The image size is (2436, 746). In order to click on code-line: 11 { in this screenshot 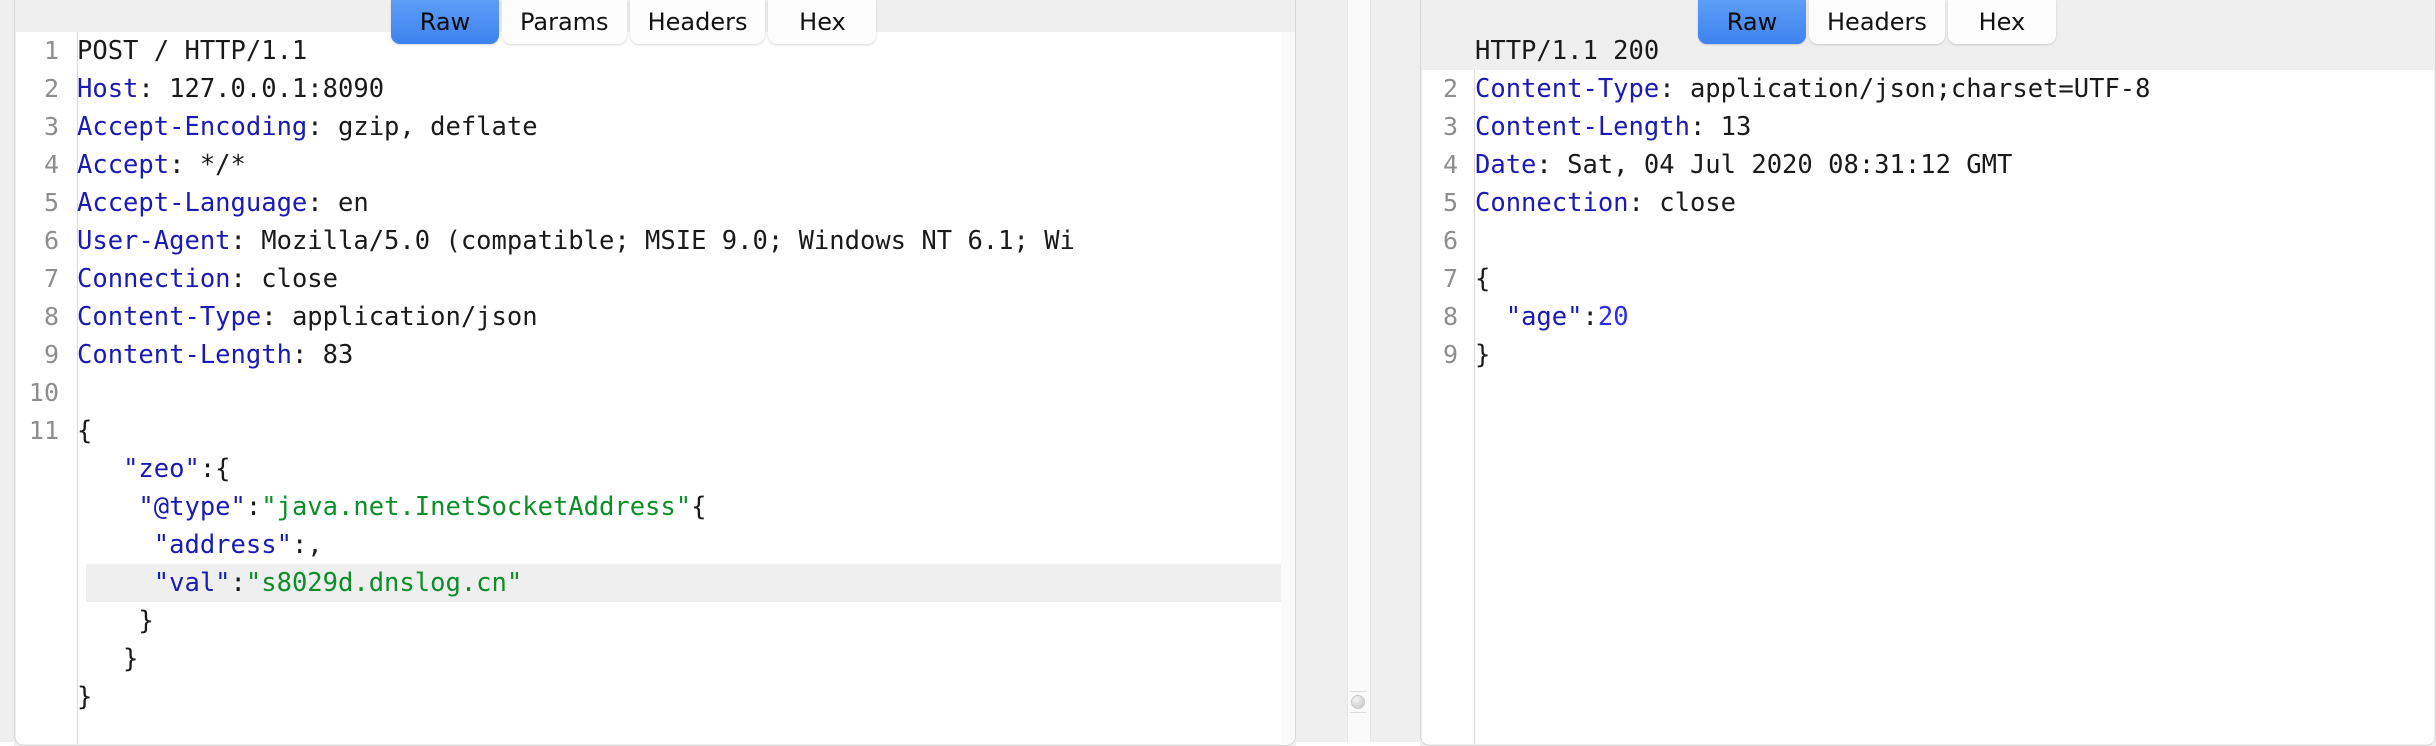, I will do `click(655, 431)`.